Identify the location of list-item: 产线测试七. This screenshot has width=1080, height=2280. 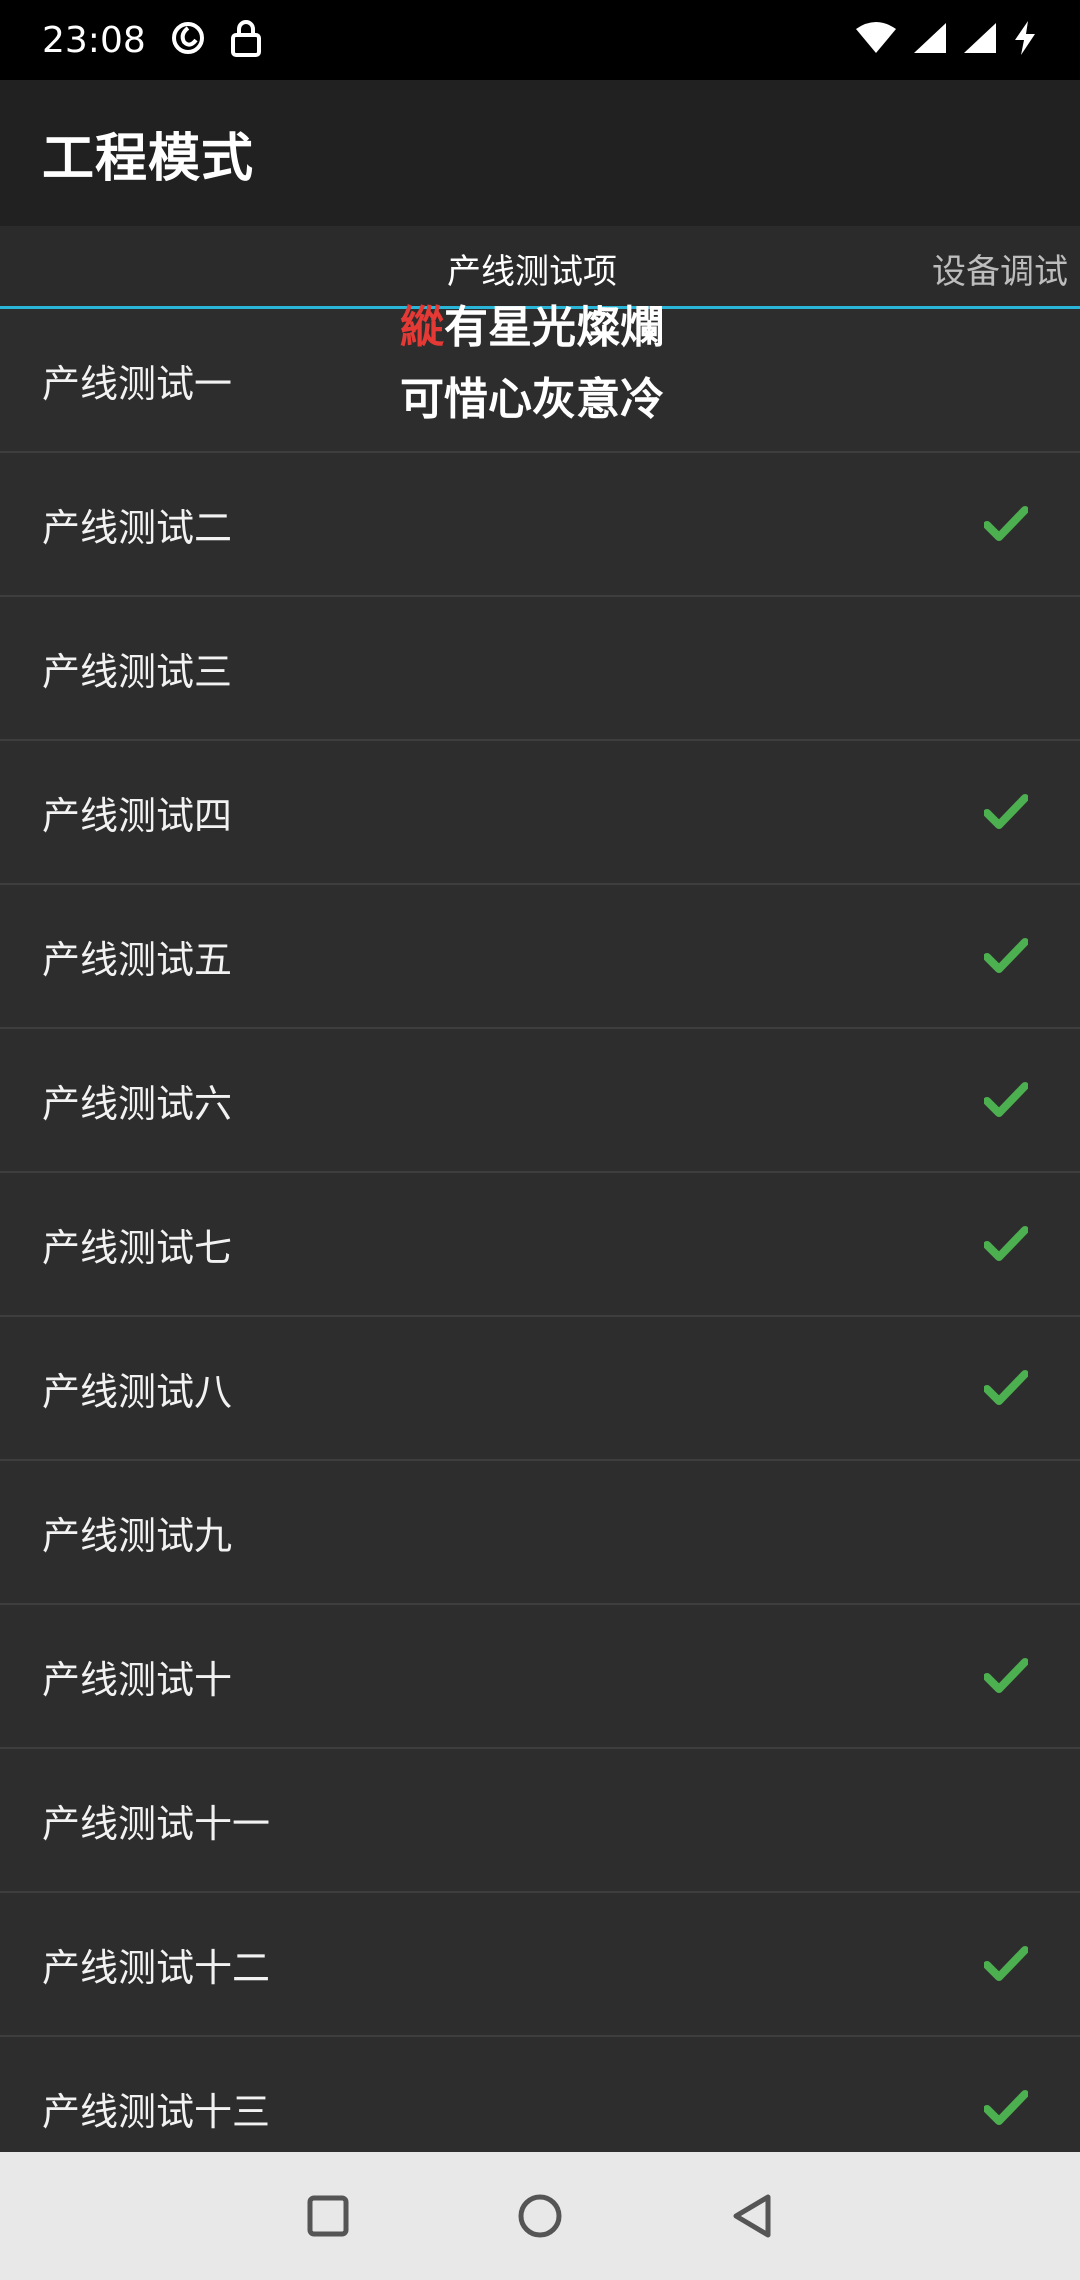
(540, 1245).